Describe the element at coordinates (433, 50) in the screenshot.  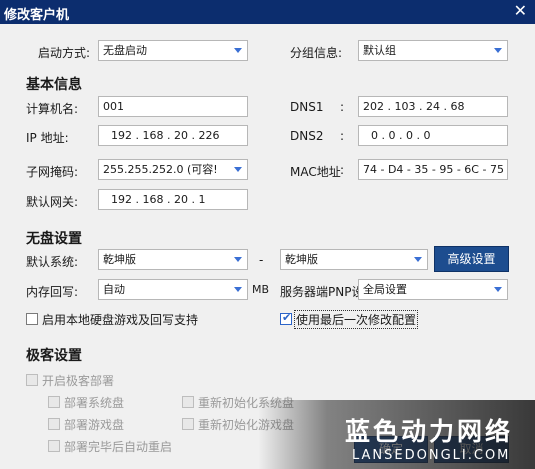
I see `group-select: 默认组` at that location.